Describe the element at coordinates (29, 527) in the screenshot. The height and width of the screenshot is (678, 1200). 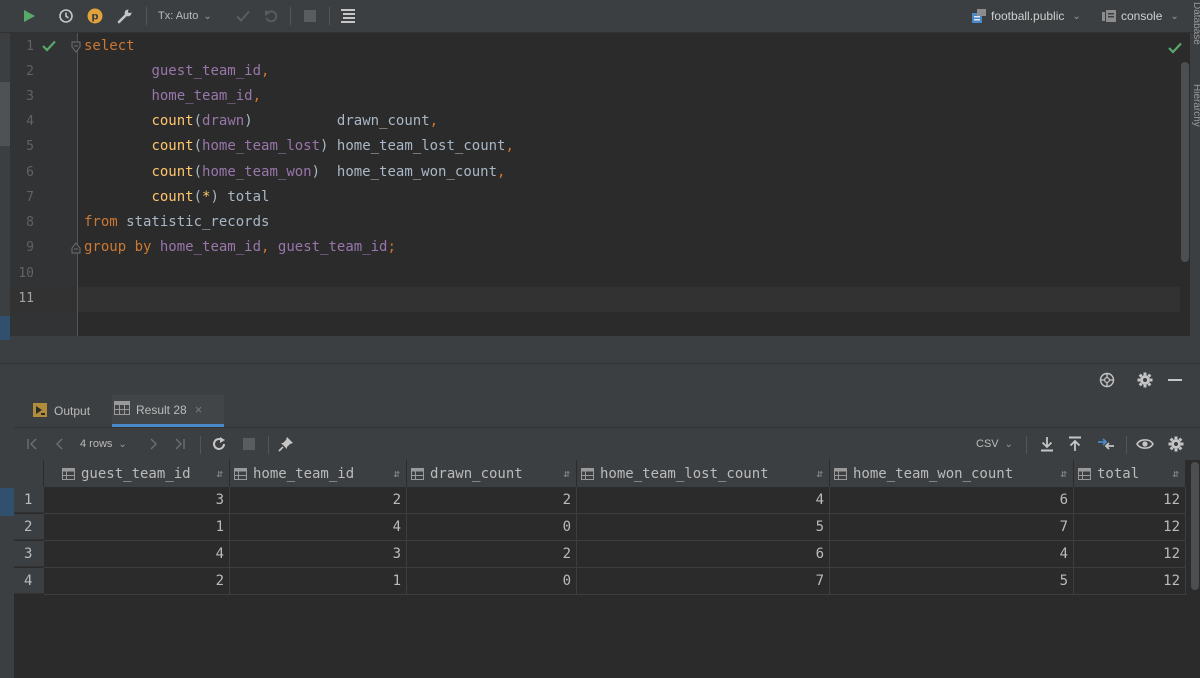
I see `row-number: 2` at that location.